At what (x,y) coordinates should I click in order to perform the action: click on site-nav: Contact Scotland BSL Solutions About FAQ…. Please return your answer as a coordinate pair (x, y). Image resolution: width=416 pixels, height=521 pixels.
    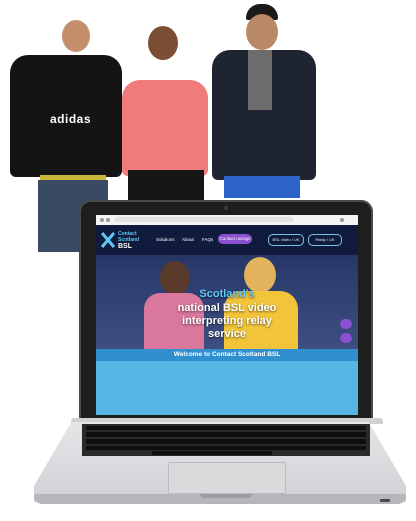
    Looking at the image, I should click on (227, 240).